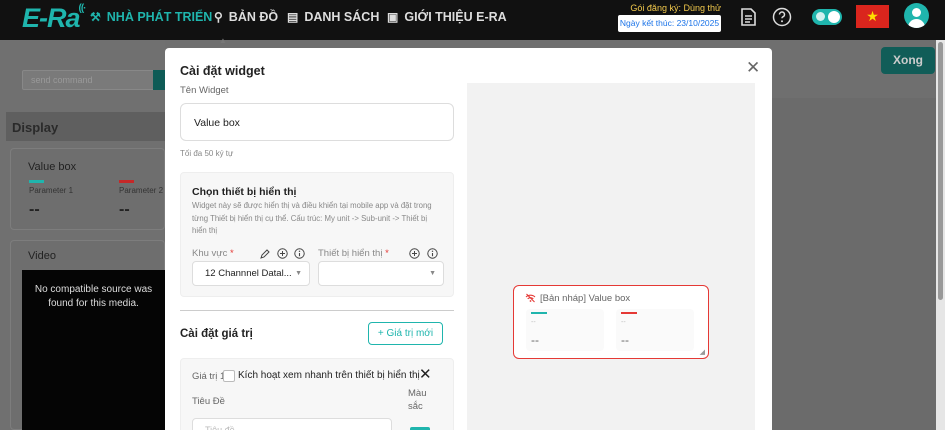 The height and width of the screenshot is (430, 945). I want to click on nav-about: ▣ GIỚI THIỆU E-RA, so click(447, 17).